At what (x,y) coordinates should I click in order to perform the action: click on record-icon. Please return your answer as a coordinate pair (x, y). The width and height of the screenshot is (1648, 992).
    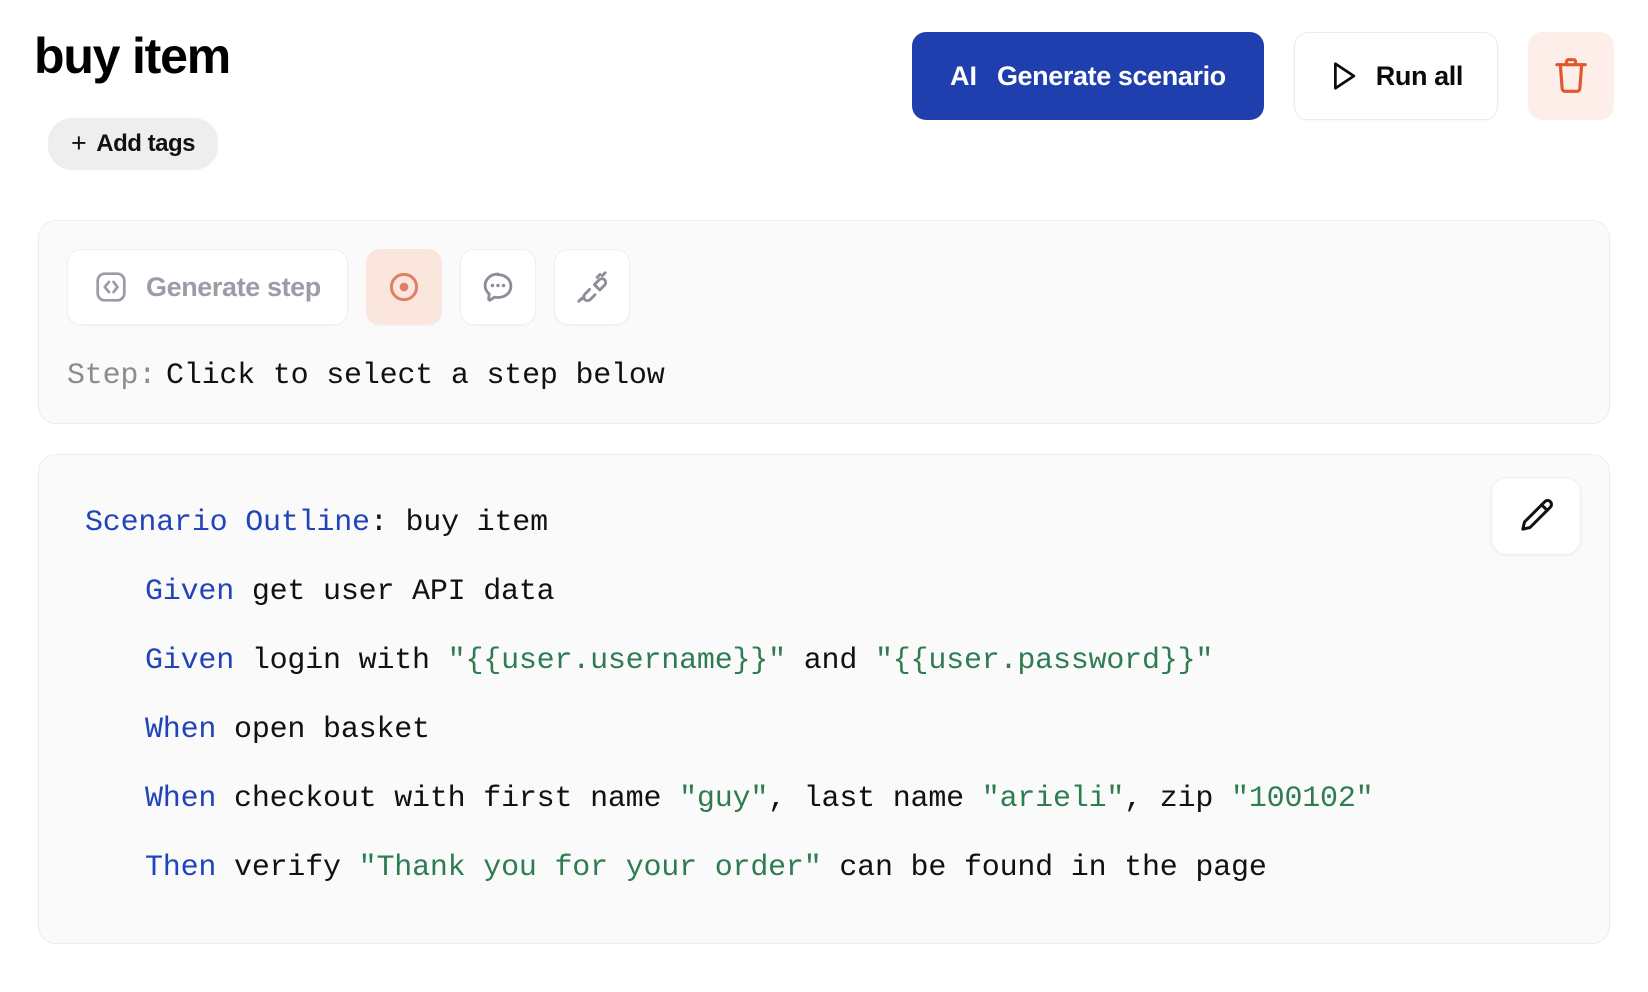
    Looking at the image, I should click on (404, 287).